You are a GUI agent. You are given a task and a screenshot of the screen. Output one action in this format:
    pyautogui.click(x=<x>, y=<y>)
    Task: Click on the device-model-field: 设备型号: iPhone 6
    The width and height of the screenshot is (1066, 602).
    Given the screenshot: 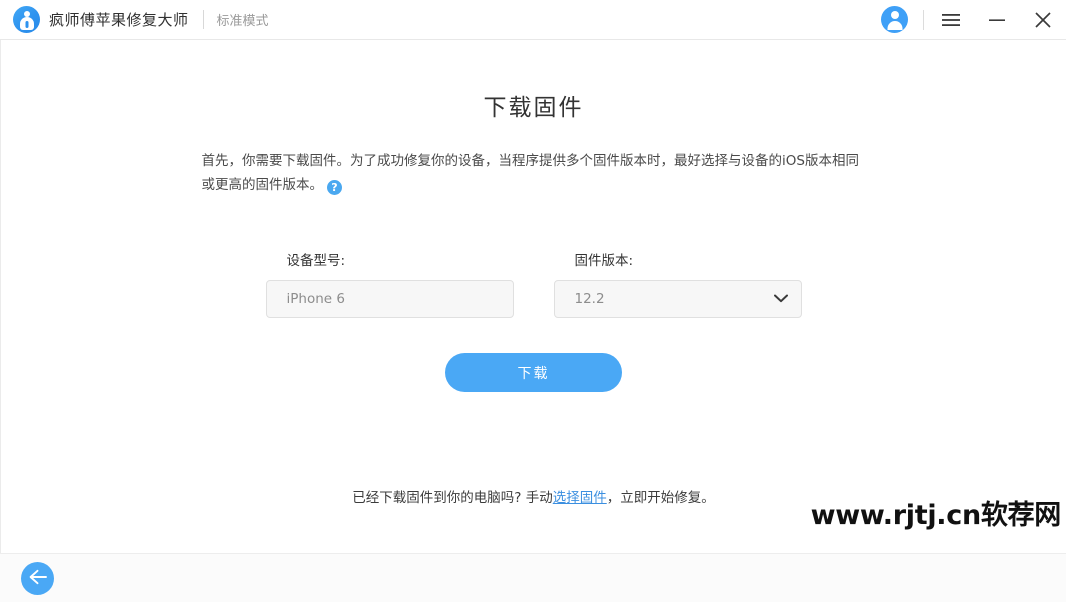 What is the action you would take?
    pyautogui.click(x=389, y=283)
    